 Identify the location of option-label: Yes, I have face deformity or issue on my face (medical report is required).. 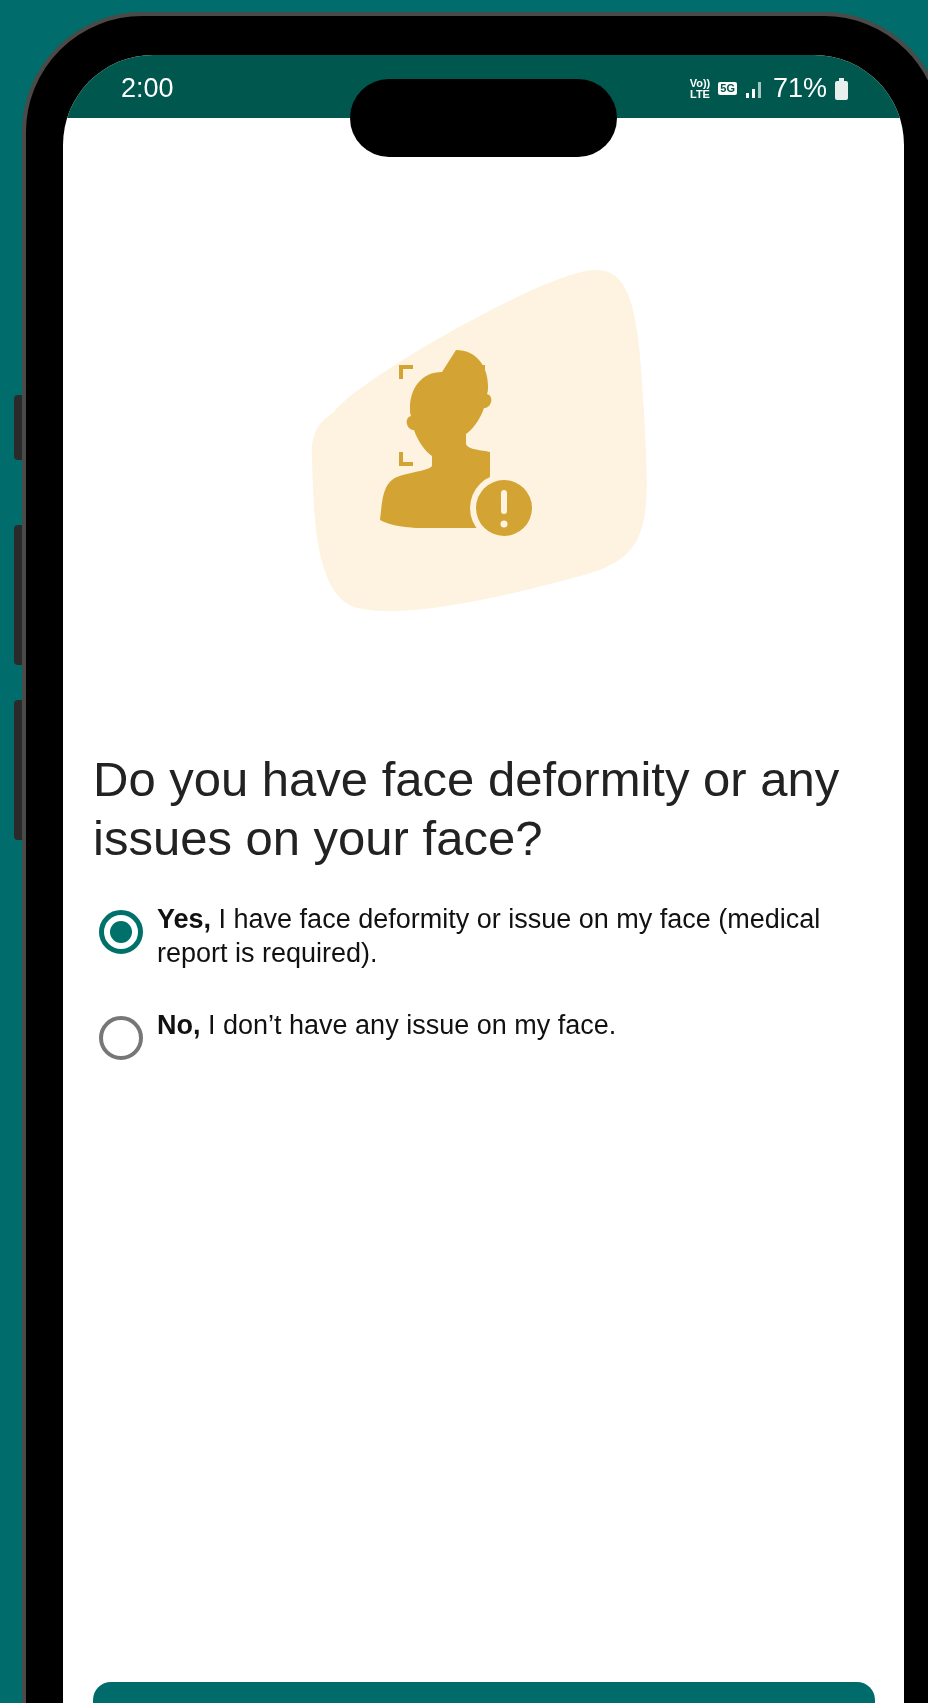
(489, 936).